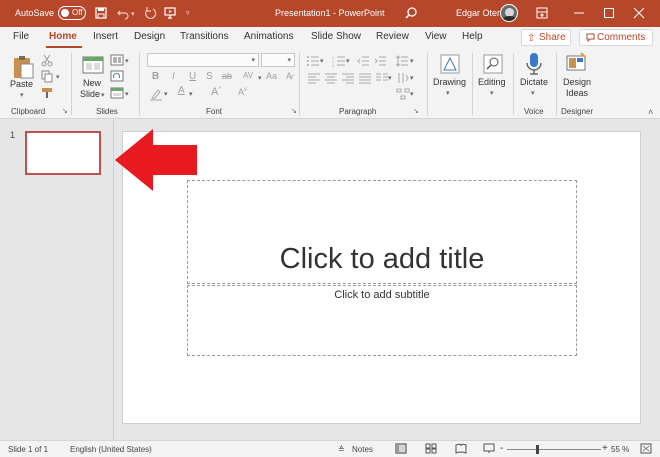 The height and width of the screenshot is (457, 660). Describe the element at coordinates (554, 449) in the screenshot. I see `zoom-slider` at that location.